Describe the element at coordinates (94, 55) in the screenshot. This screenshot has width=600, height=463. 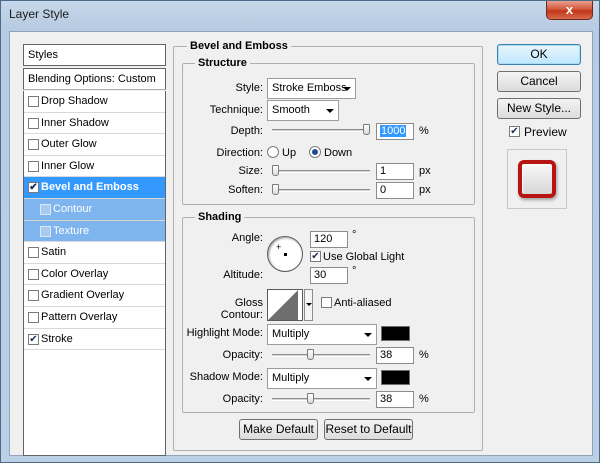
I see `styles-header: Styles` at that location.